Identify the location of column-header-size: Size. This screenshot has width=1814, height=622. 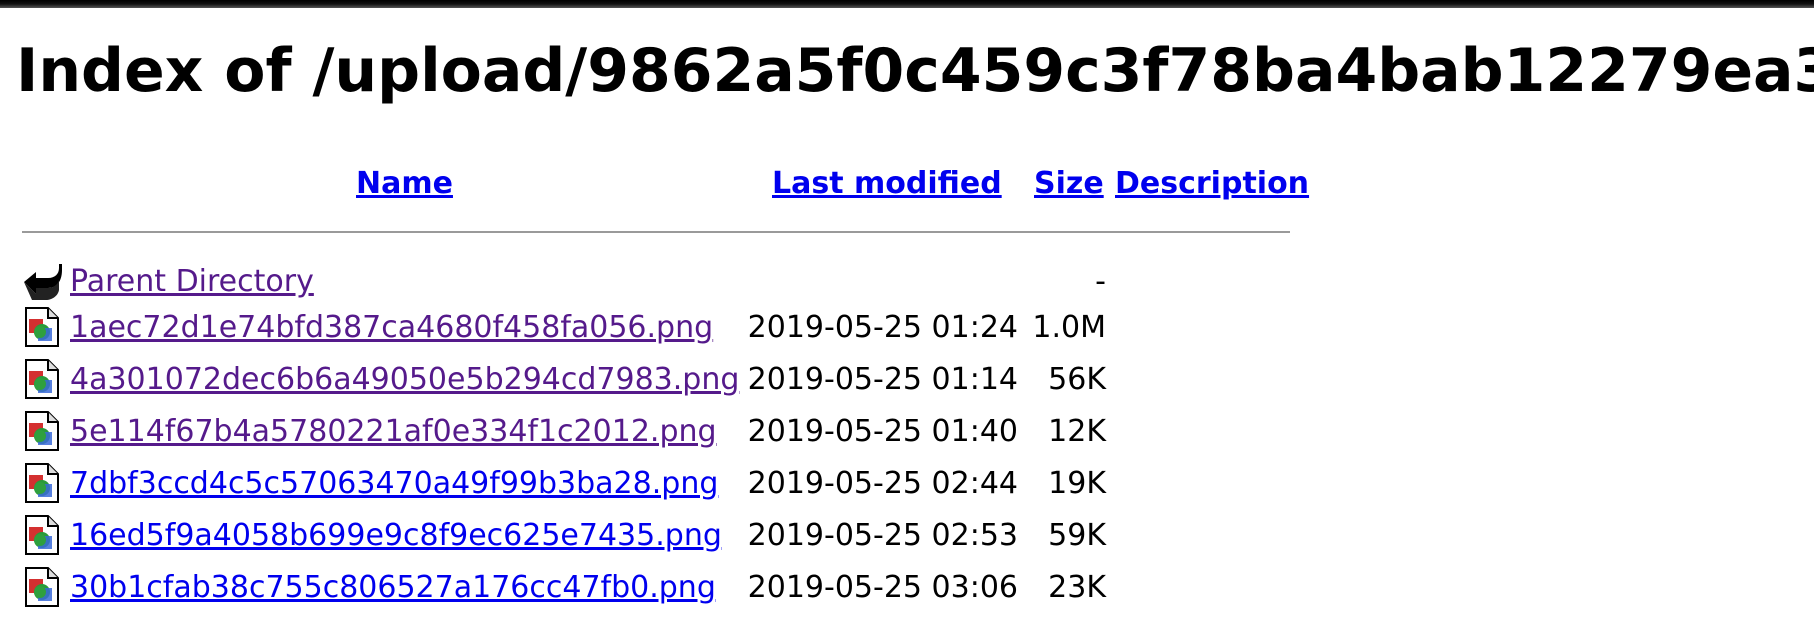
(1069, 184).